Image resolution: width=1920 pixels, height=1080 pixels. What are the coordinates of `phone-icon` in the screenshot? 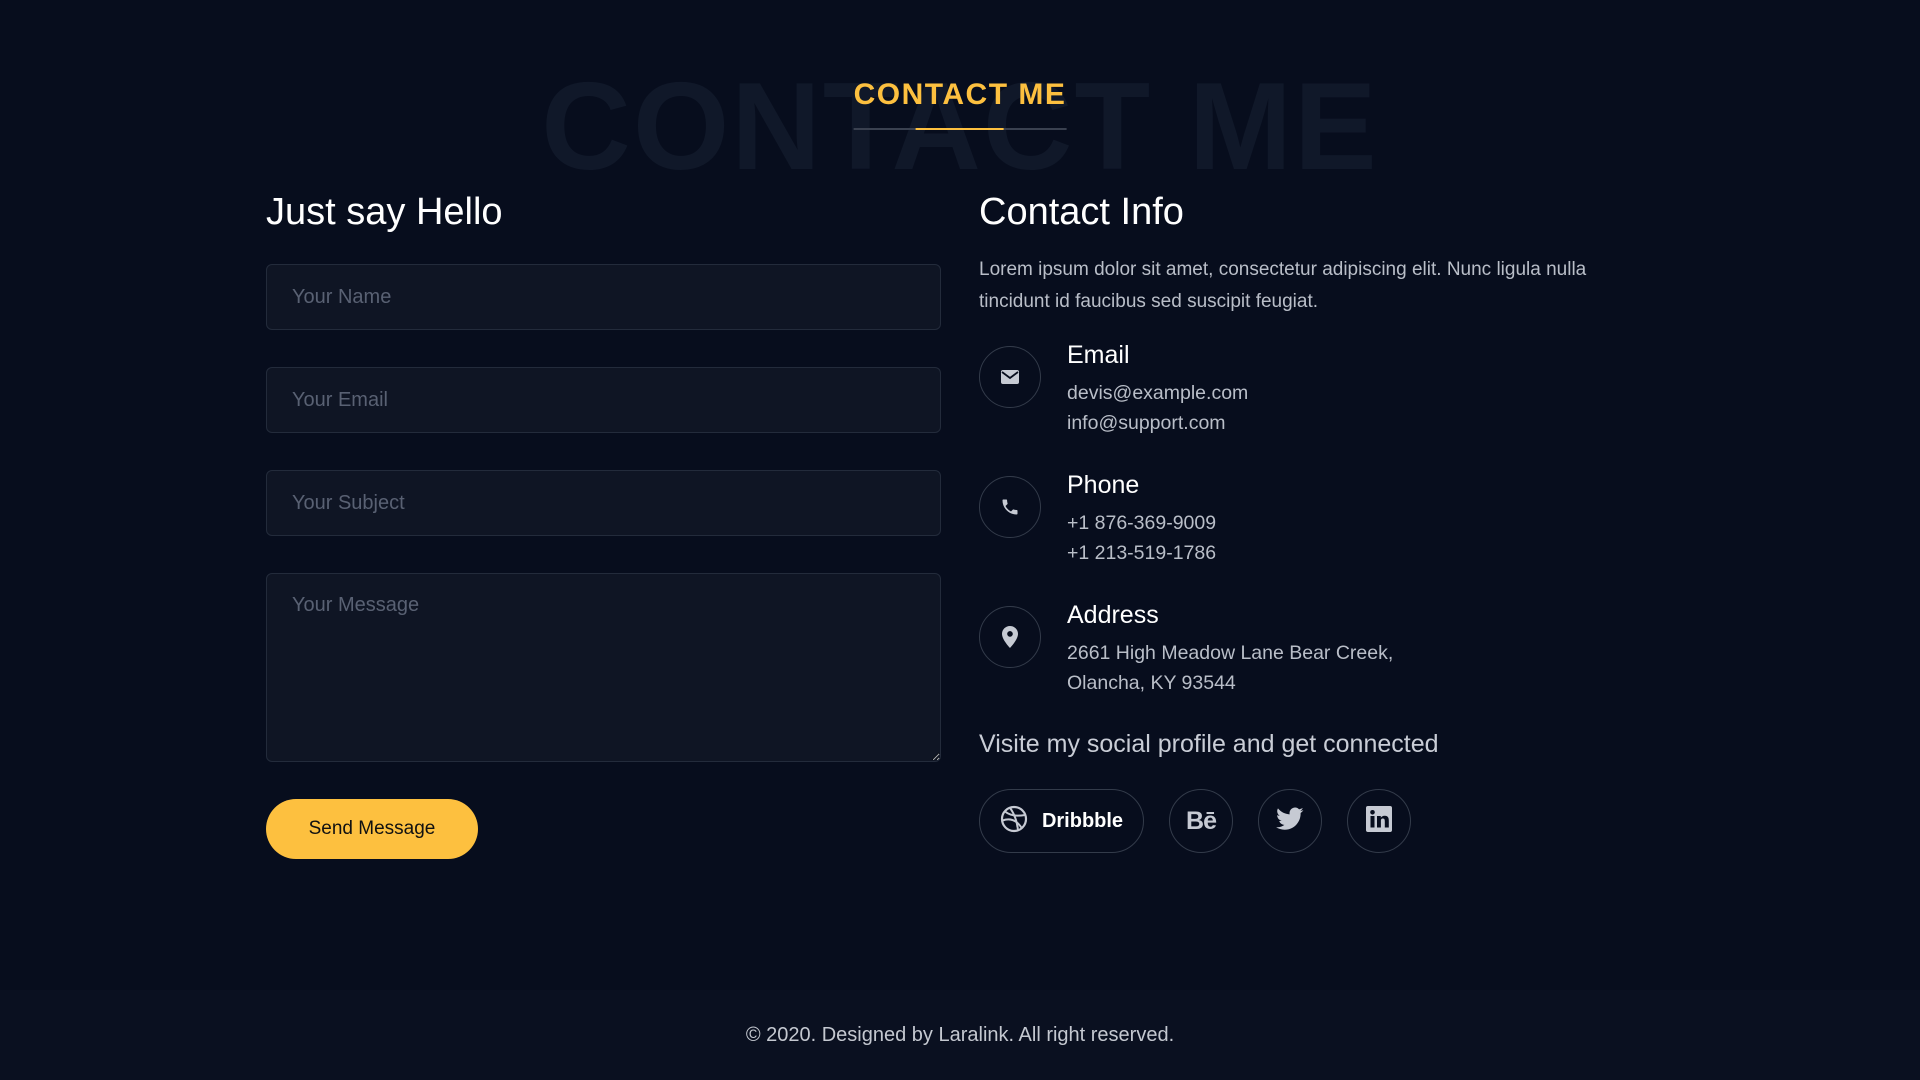 It's located at (1010, 507).